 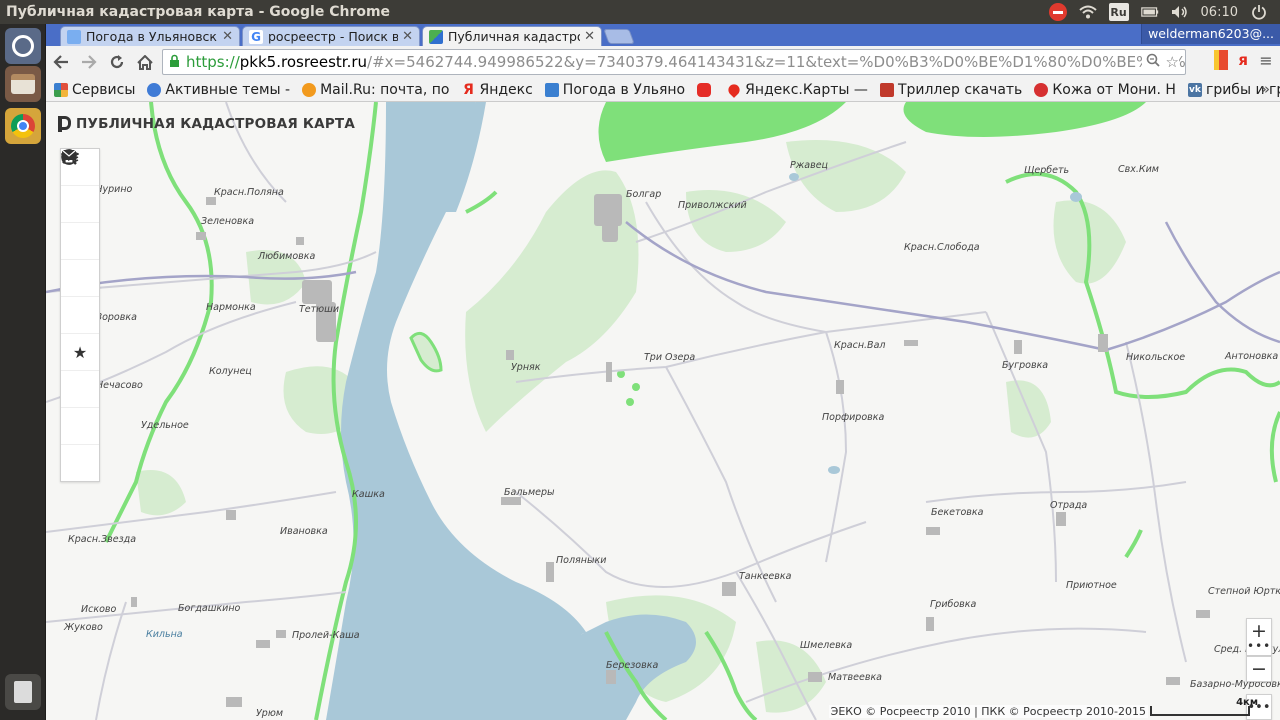 I want to click on mail-ru-icon, so click(x=309, y=89).